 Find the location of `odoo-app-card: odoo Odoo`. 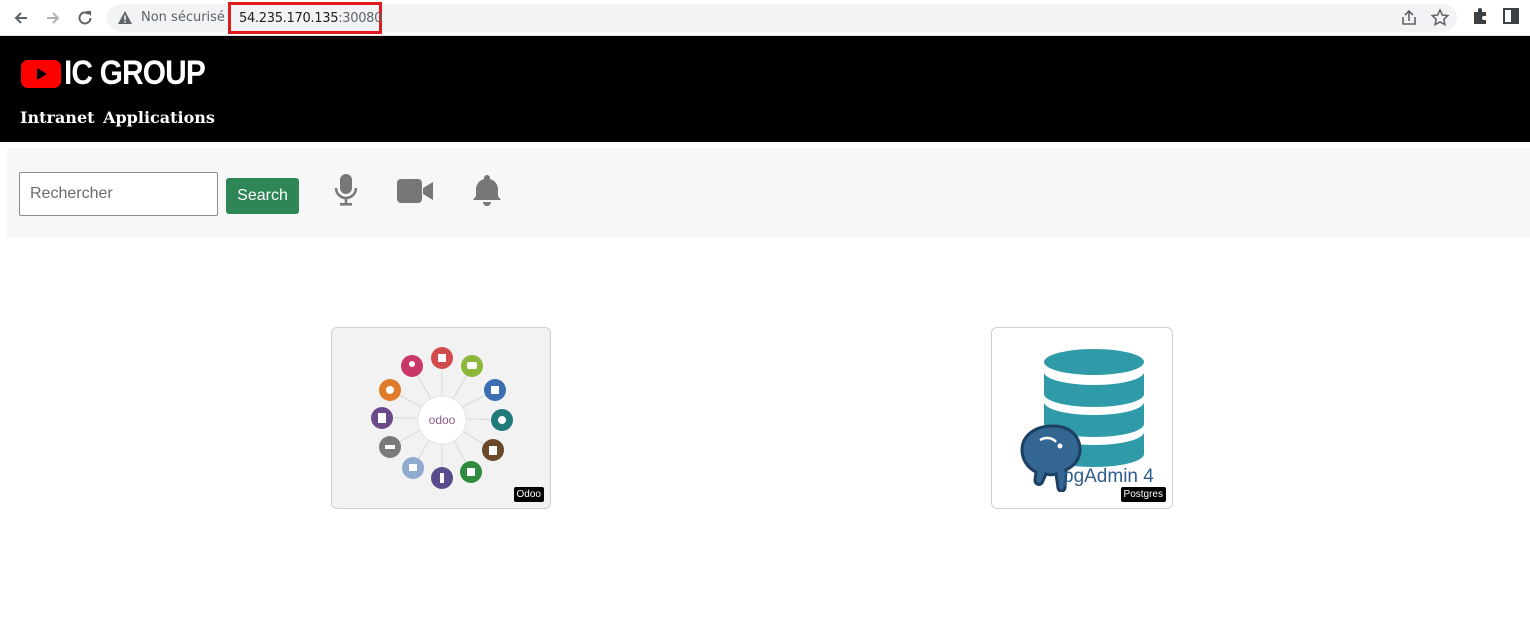

odoo-app-card: odoo Odoo is located at coordinates (441, 418).